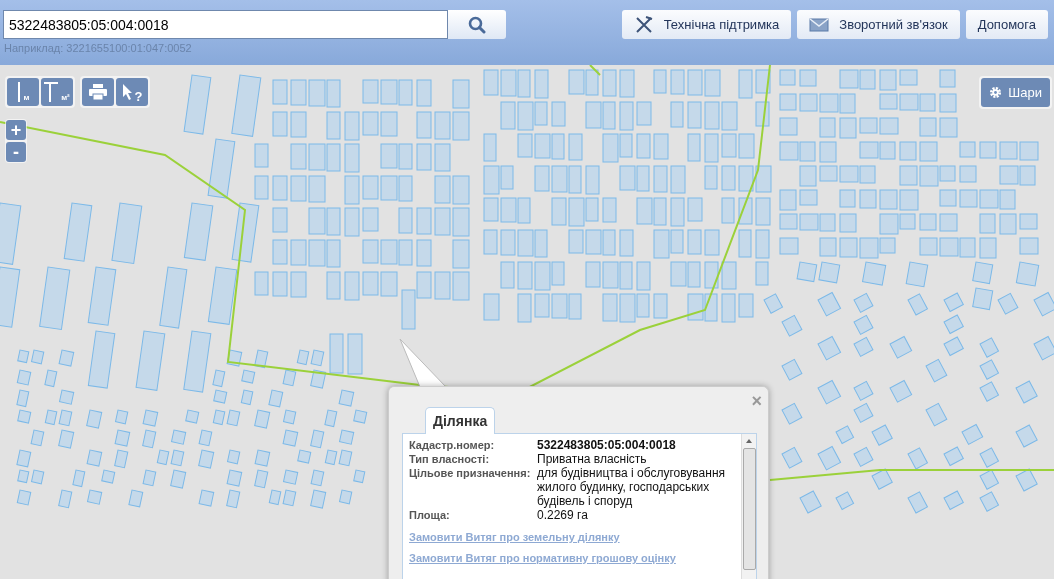 The image size is (1054, 579). What do you see at coordinates (878, 24) in the screenshot?
I see `header-button: Зворотний зв'язок` at bounding box center [878, 24].